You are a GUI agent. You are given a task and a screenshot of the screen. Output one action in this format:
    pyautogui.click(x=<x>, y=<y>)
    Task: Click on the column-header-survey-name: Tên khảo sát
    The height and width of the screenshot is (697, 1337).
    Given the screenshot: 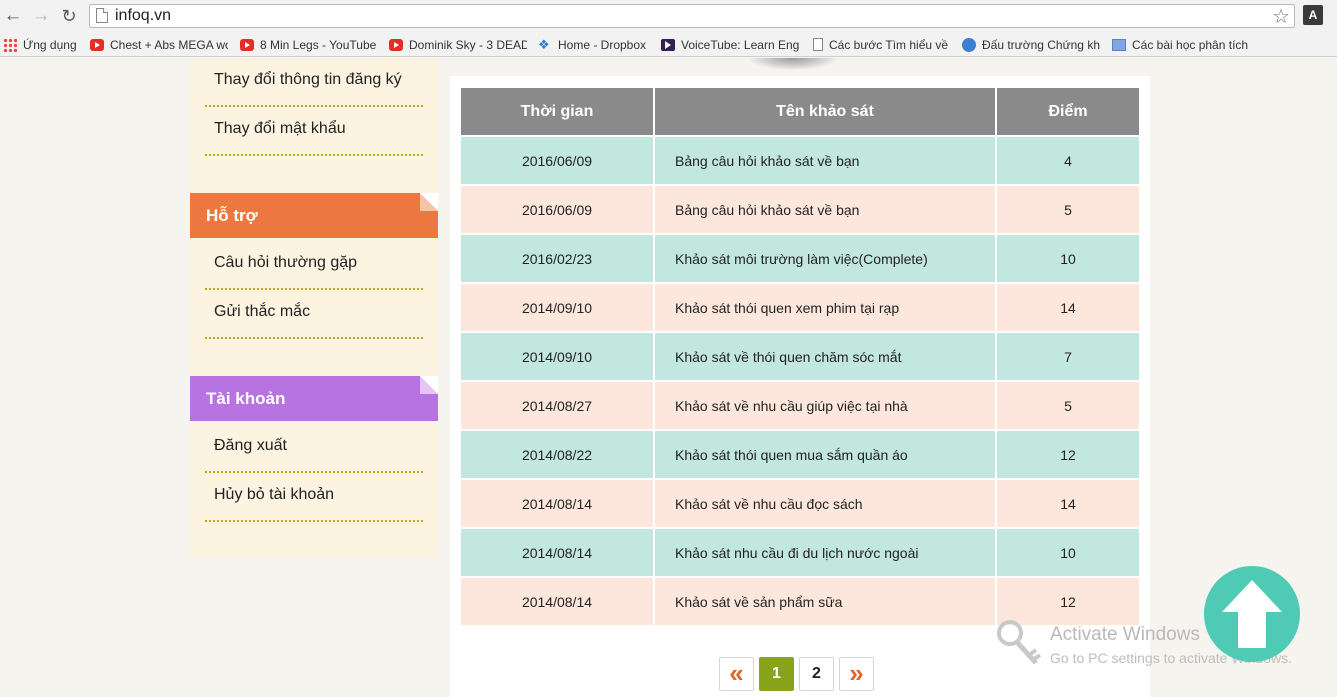 What is the action you would take?
    pyautogui.click(x=825, y=111)
    